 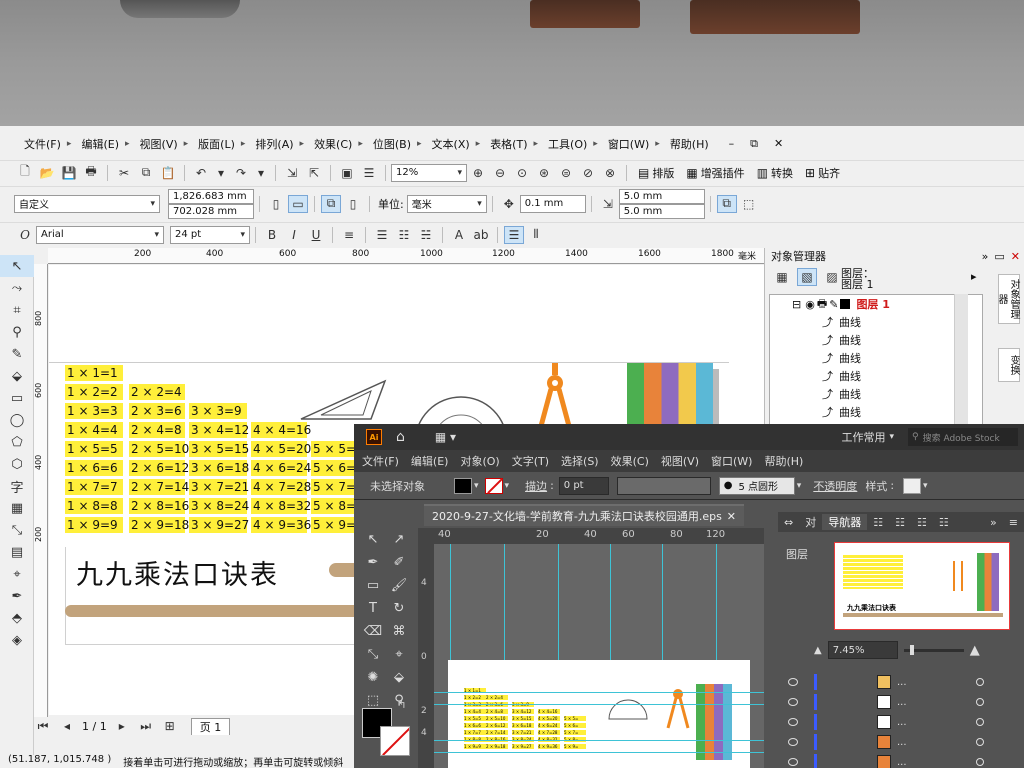 What do you see at coordinates (756, 485) in the screenshot?
I see `brush-definition-select: ● 5 点圆形` at bounding box center [756, 485].